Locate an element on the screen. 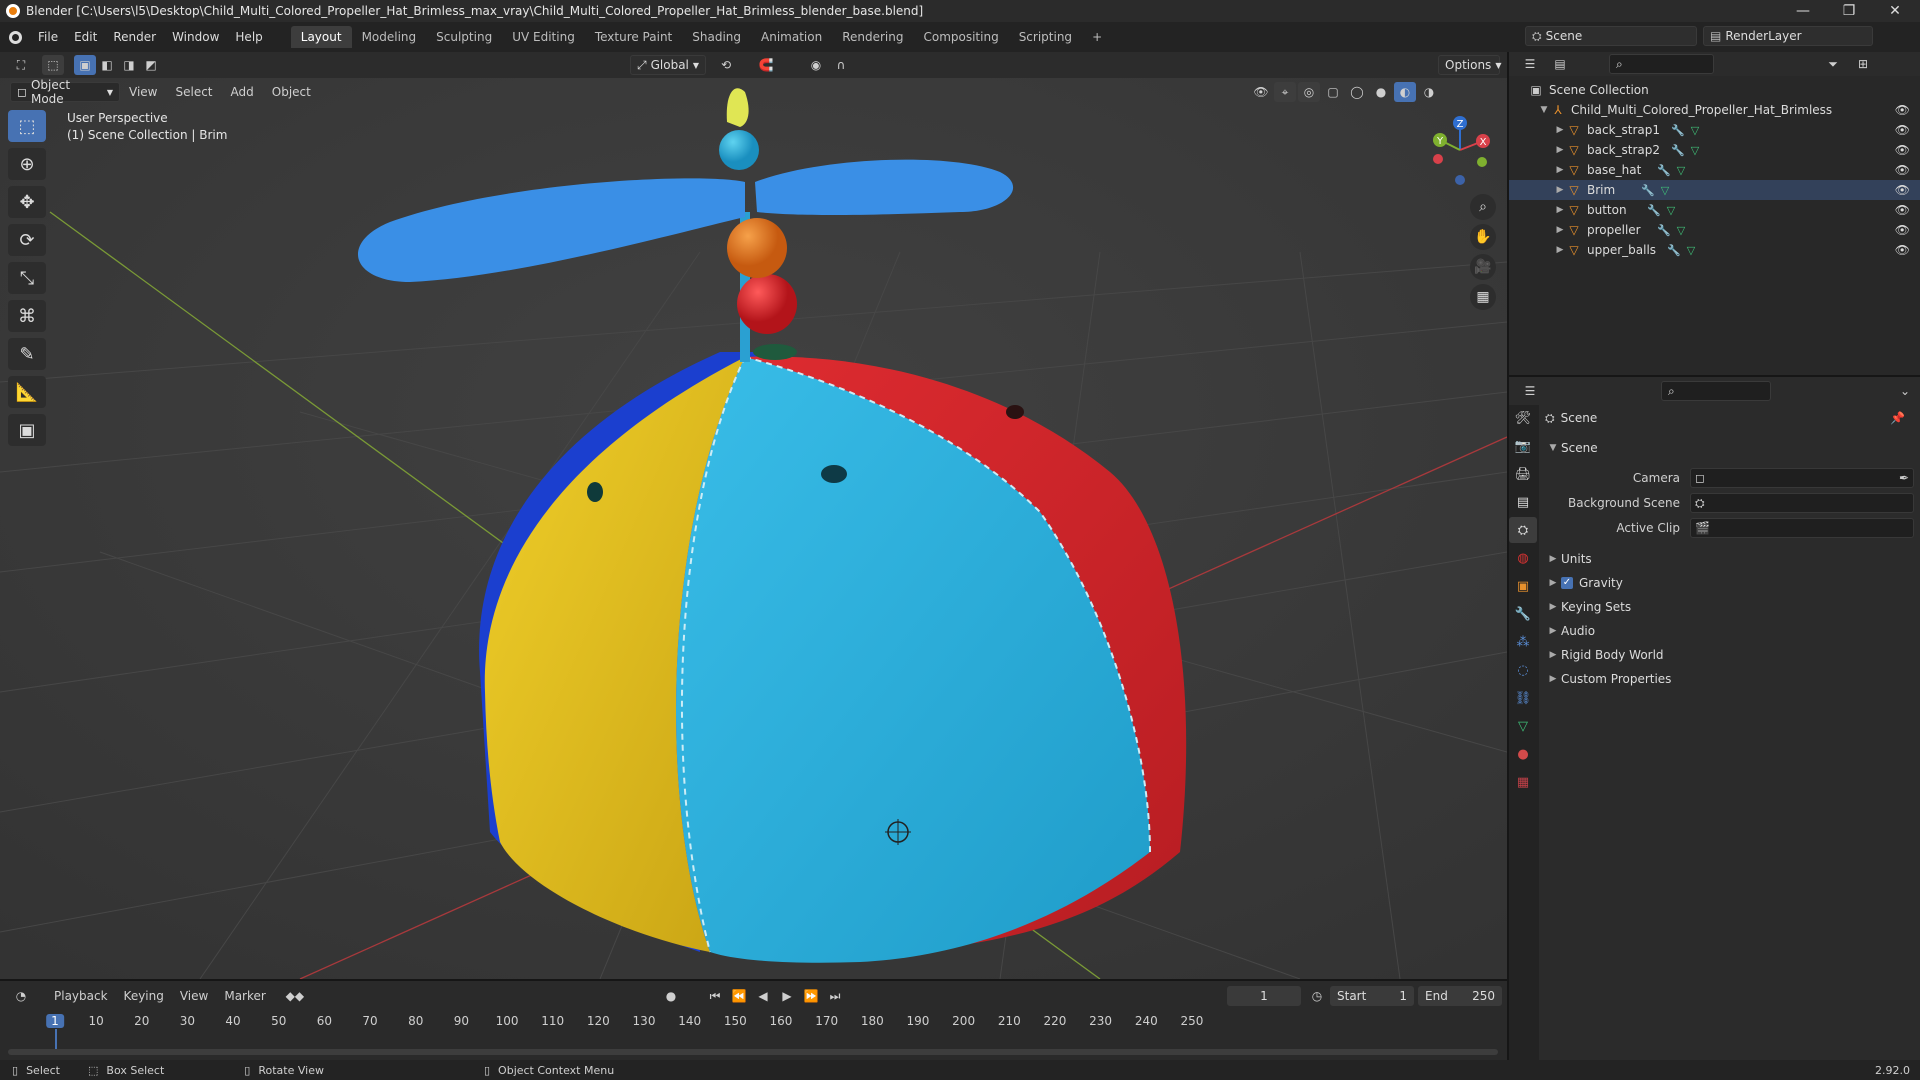 The height and width of the screenshot is (1080, 1920). clock-icon: ◷ is located at coordinates (1317, 996).